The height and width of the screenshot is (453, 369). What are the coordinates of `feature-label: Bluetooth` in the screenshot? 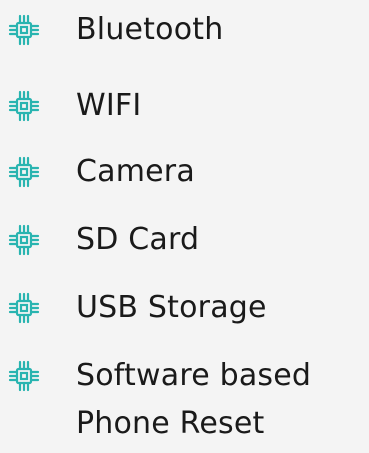 It's located at (150, 29).